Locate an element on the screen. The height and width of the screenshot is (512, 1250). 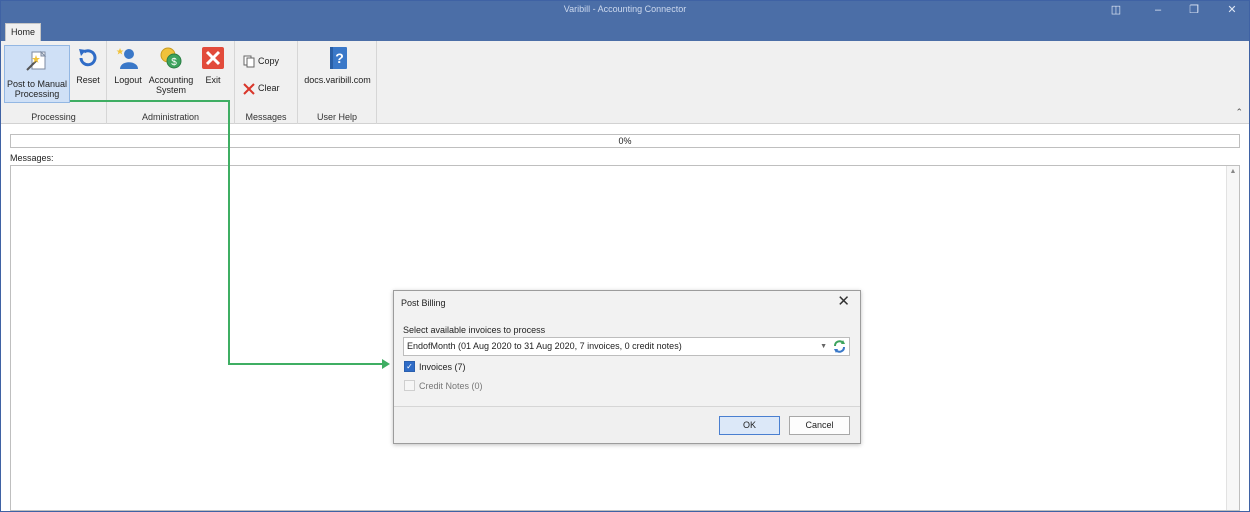
post-to-manual-processing-button: Post to Manual Processing is located at coordinates (37, 74).